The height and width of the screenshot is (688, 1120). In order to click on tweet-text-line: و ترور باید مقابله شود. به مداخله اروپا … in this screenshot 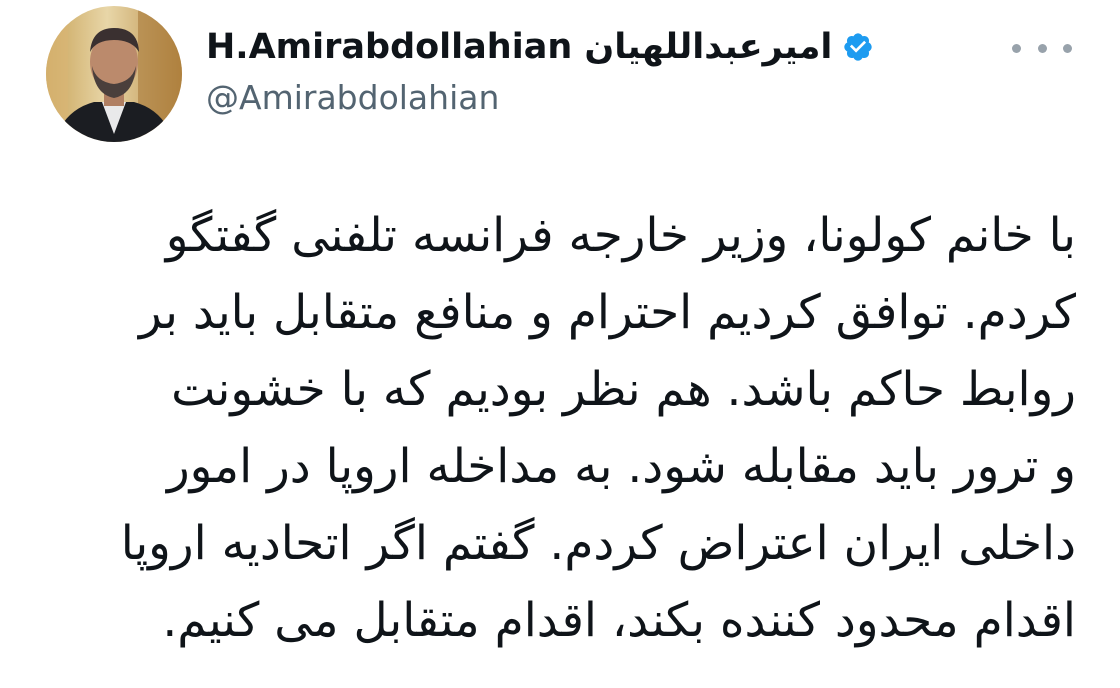, I will do `click(621, 466)`.